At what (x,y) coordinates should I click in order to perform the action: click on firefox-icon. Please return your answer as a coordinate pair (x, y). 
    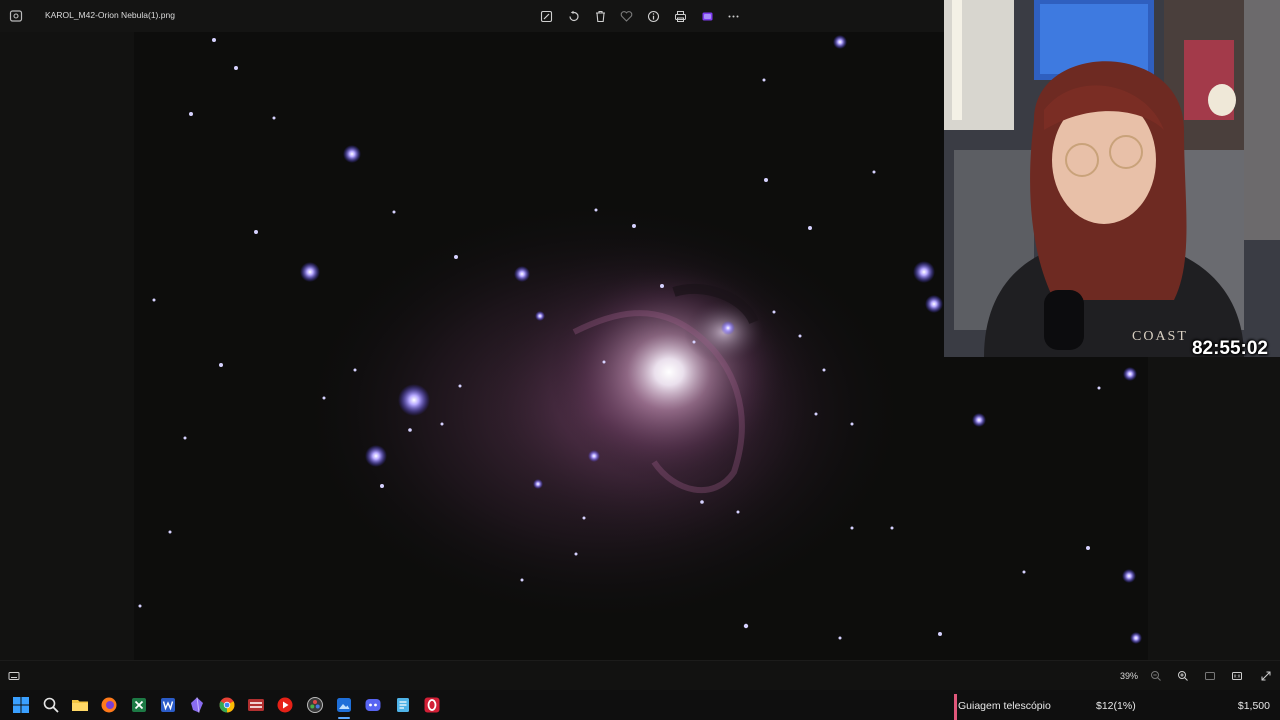
    Looking at the image, I should click on (109, 705).